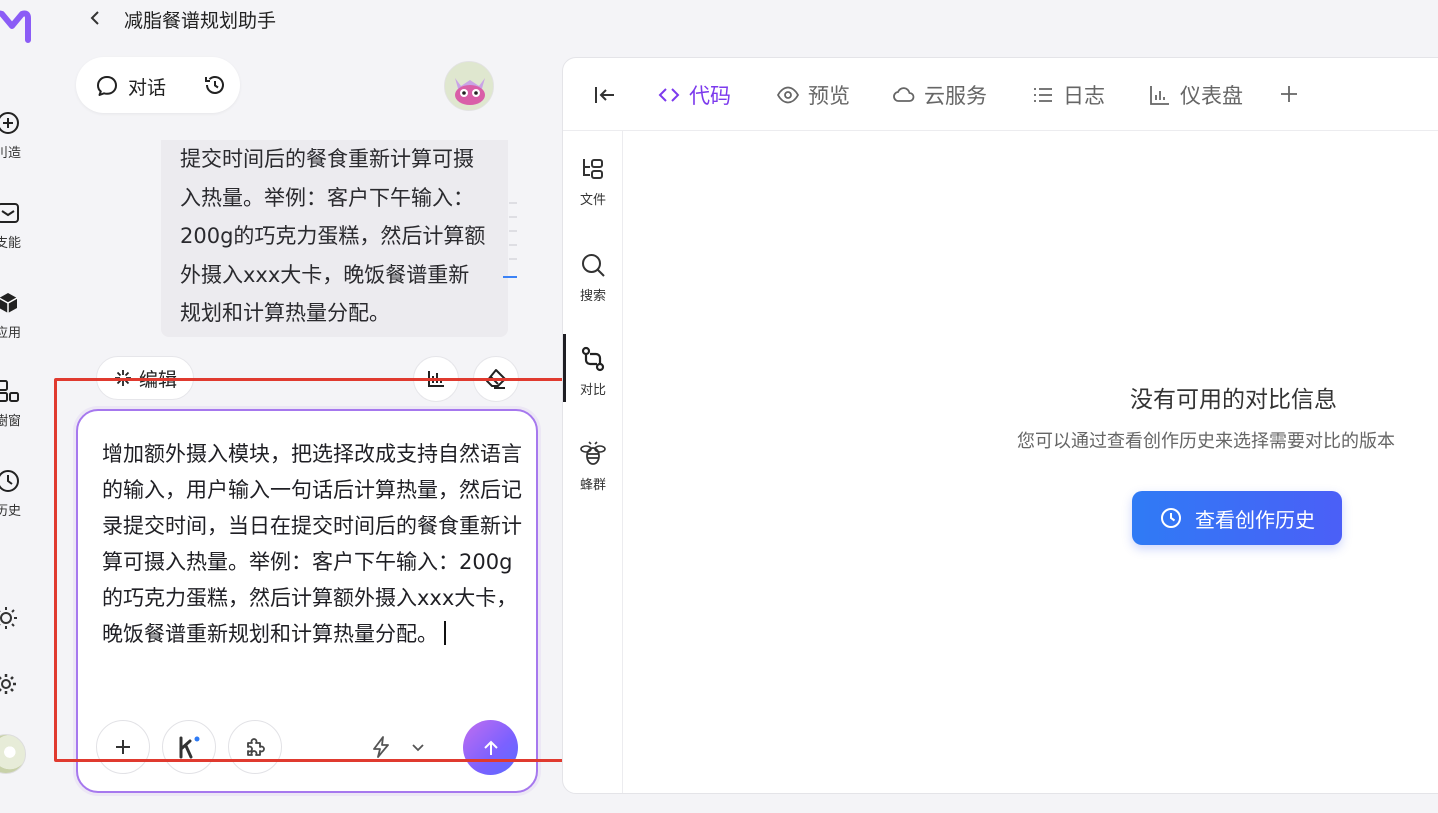 The width and height of the screenshot is (1438, 813). I want to click on logo-icon, so click(15, 26).